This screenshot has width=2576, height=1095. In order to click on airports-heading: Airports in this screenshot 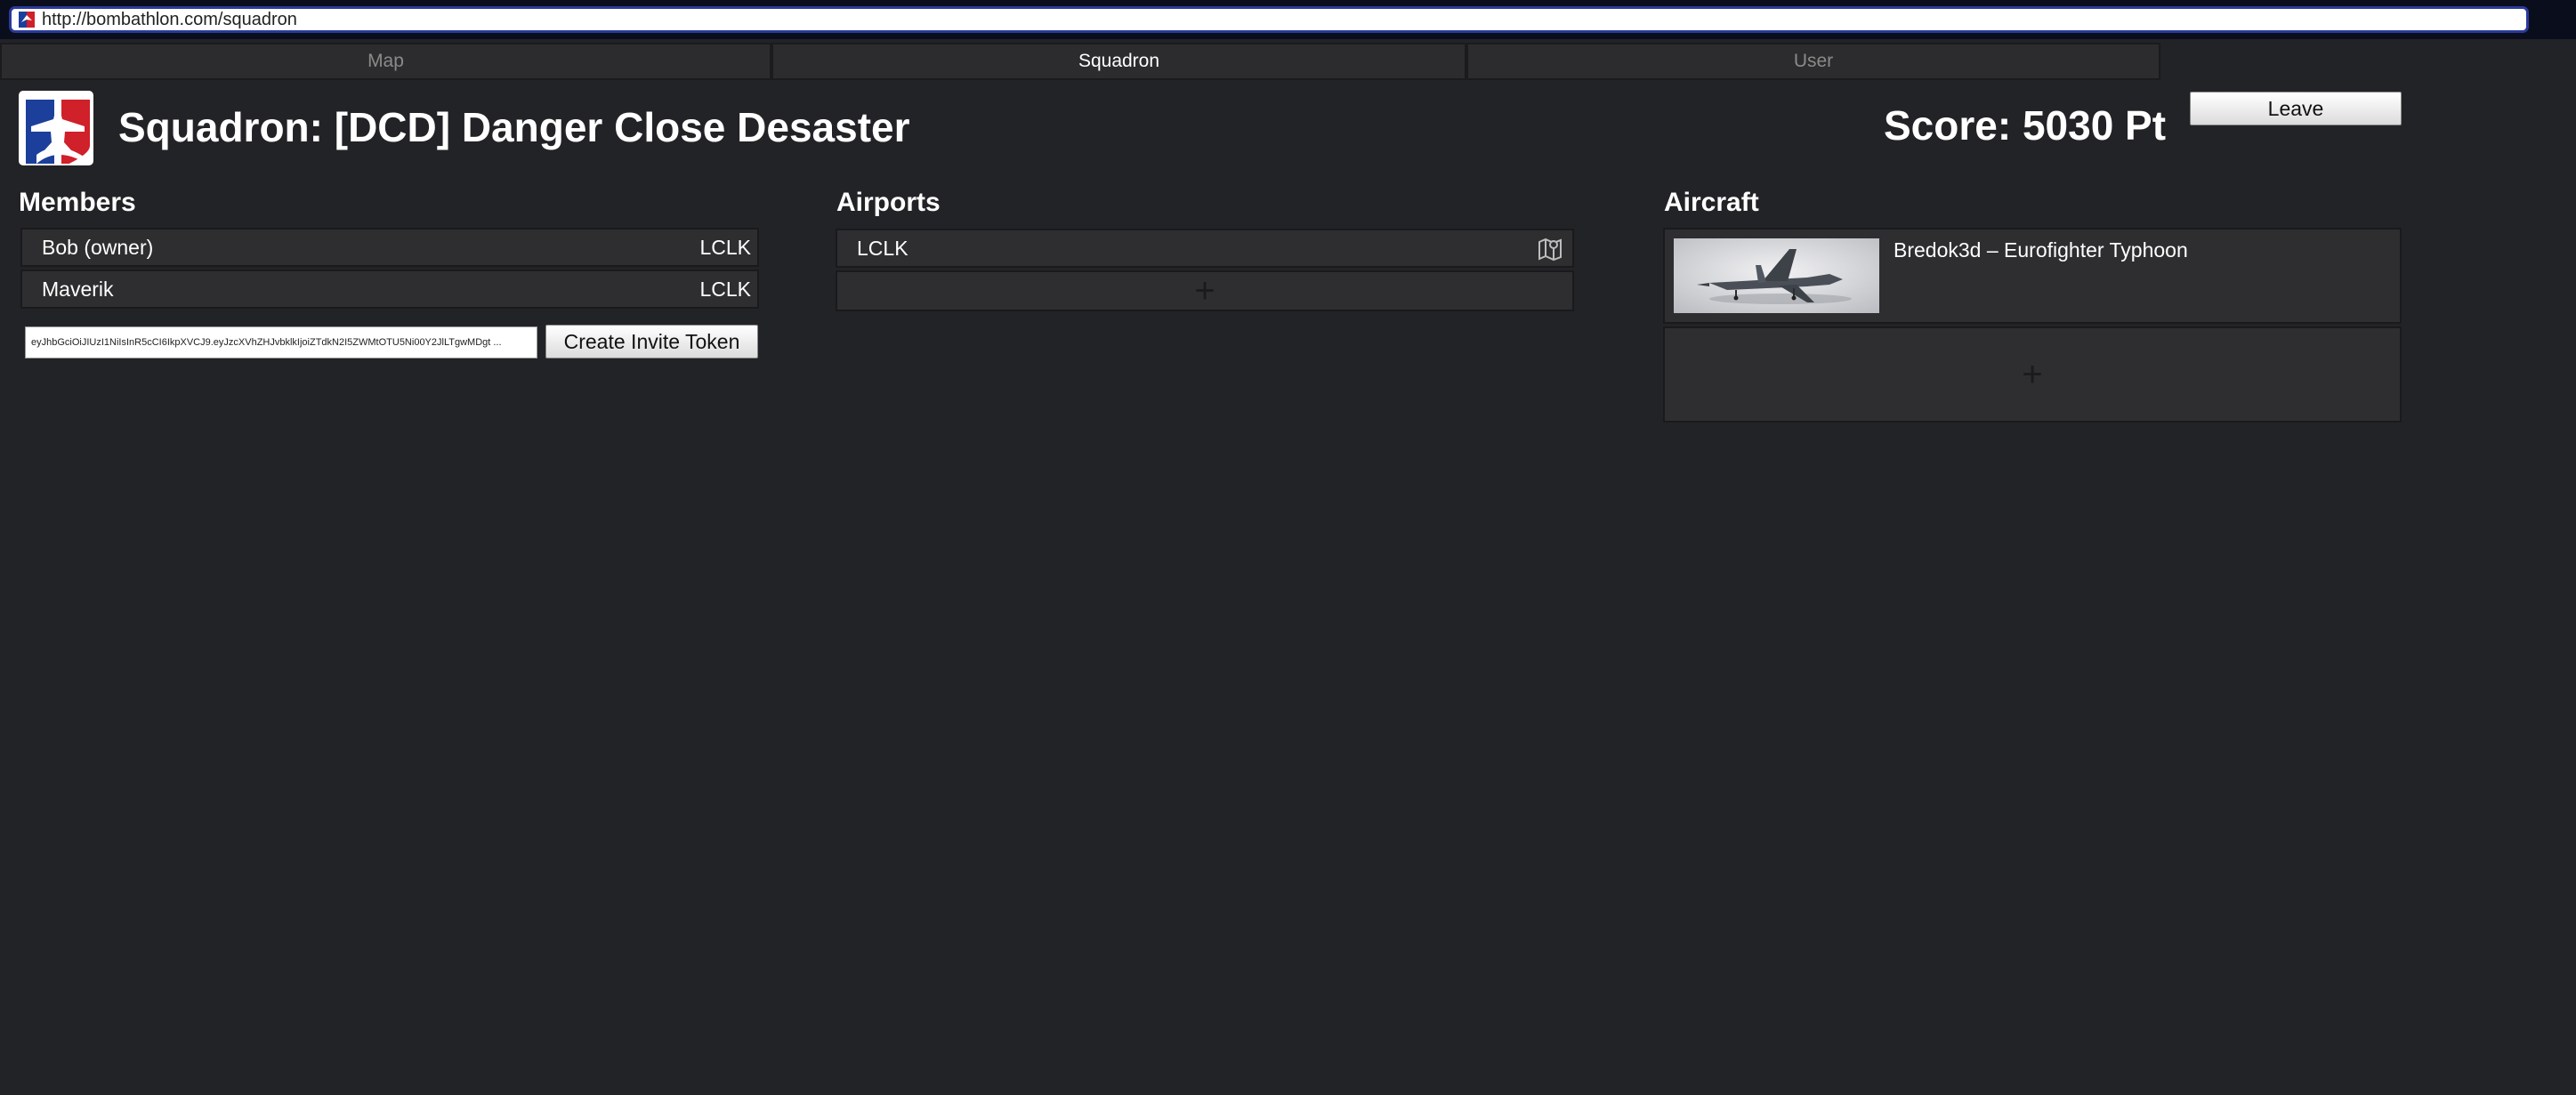, I will do `click(888, 203)`.